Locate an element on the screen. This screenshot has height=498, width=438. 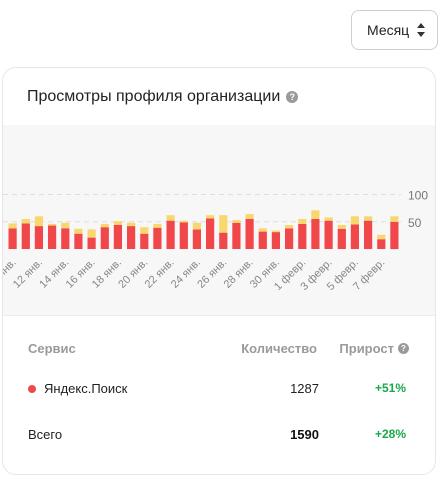
period-select-label: Месяц is located at coordinates (388, 30).